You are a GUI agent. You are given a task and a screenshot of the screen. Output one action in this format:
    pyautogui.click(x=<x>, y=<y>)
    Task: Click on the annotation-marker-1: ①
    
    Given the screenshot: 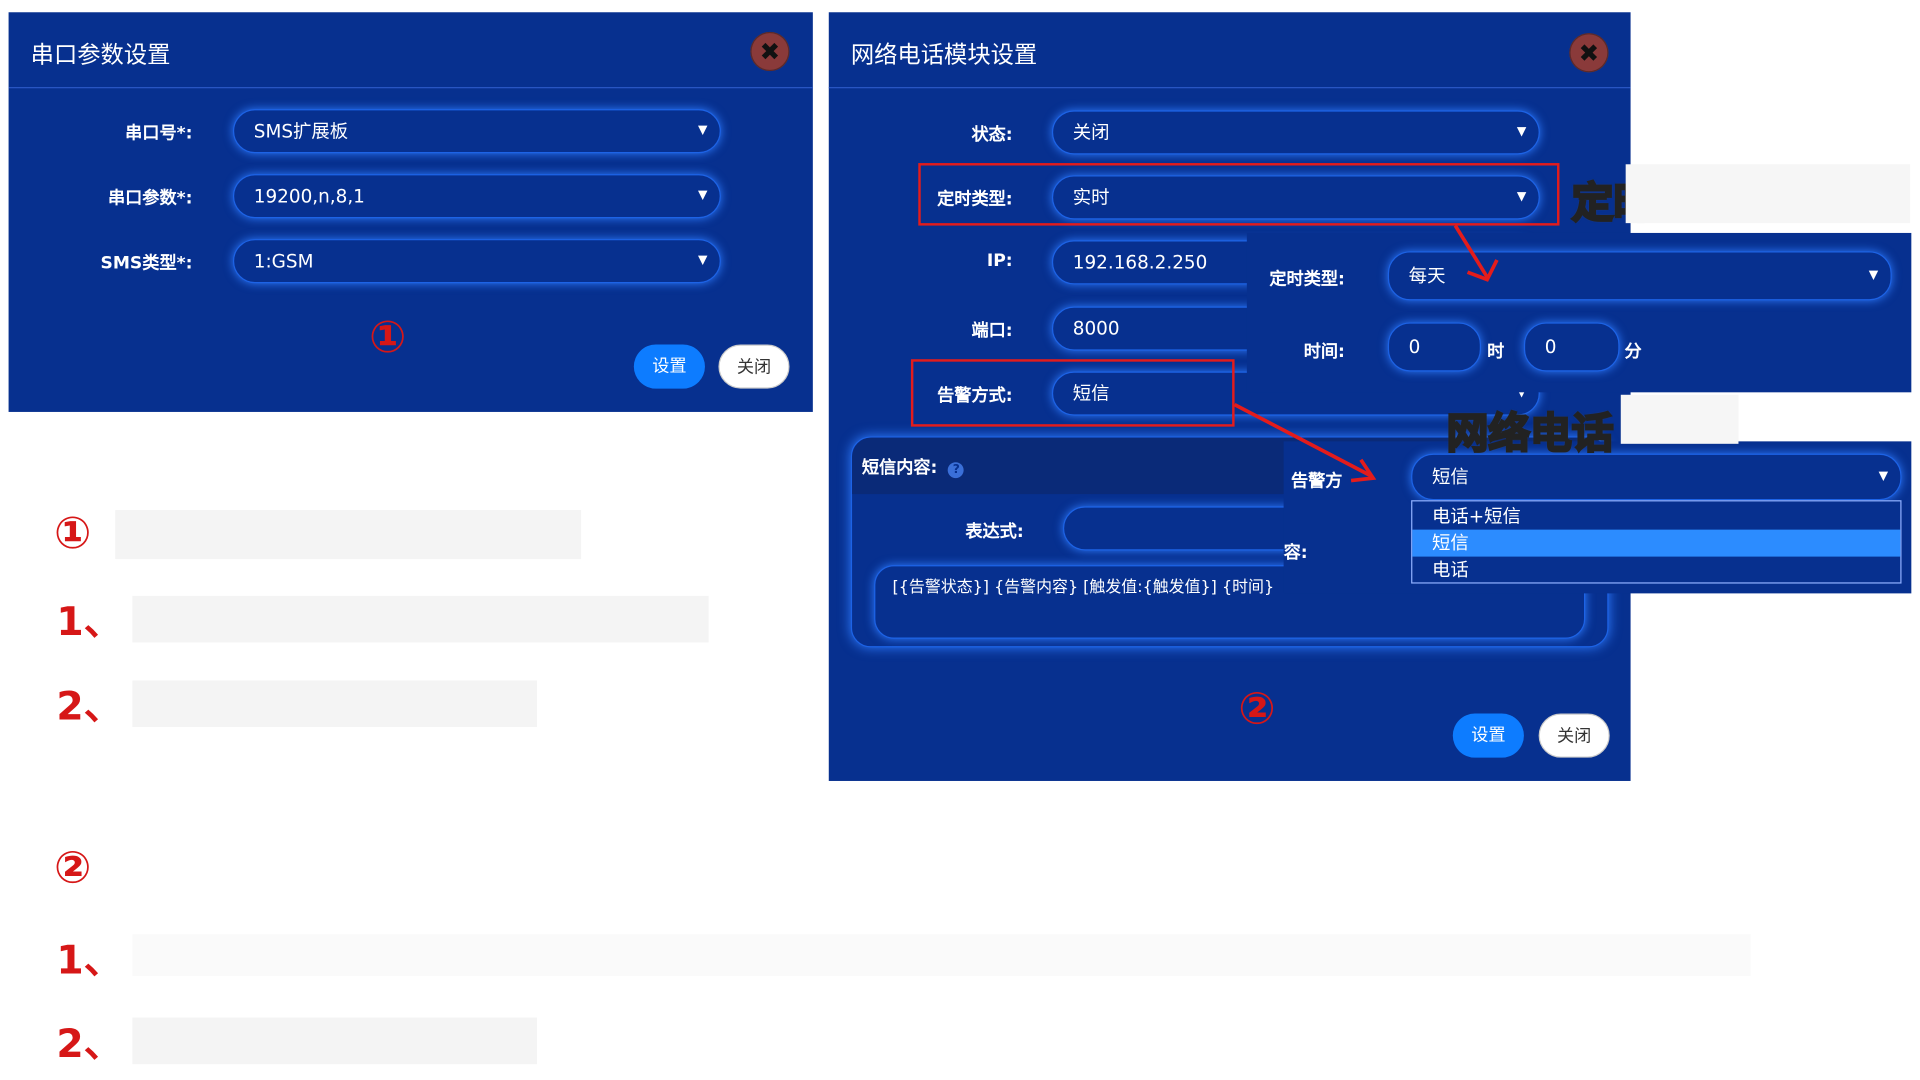 What is the action you would take?
    pyautogui.click(x=388, y=337)
    